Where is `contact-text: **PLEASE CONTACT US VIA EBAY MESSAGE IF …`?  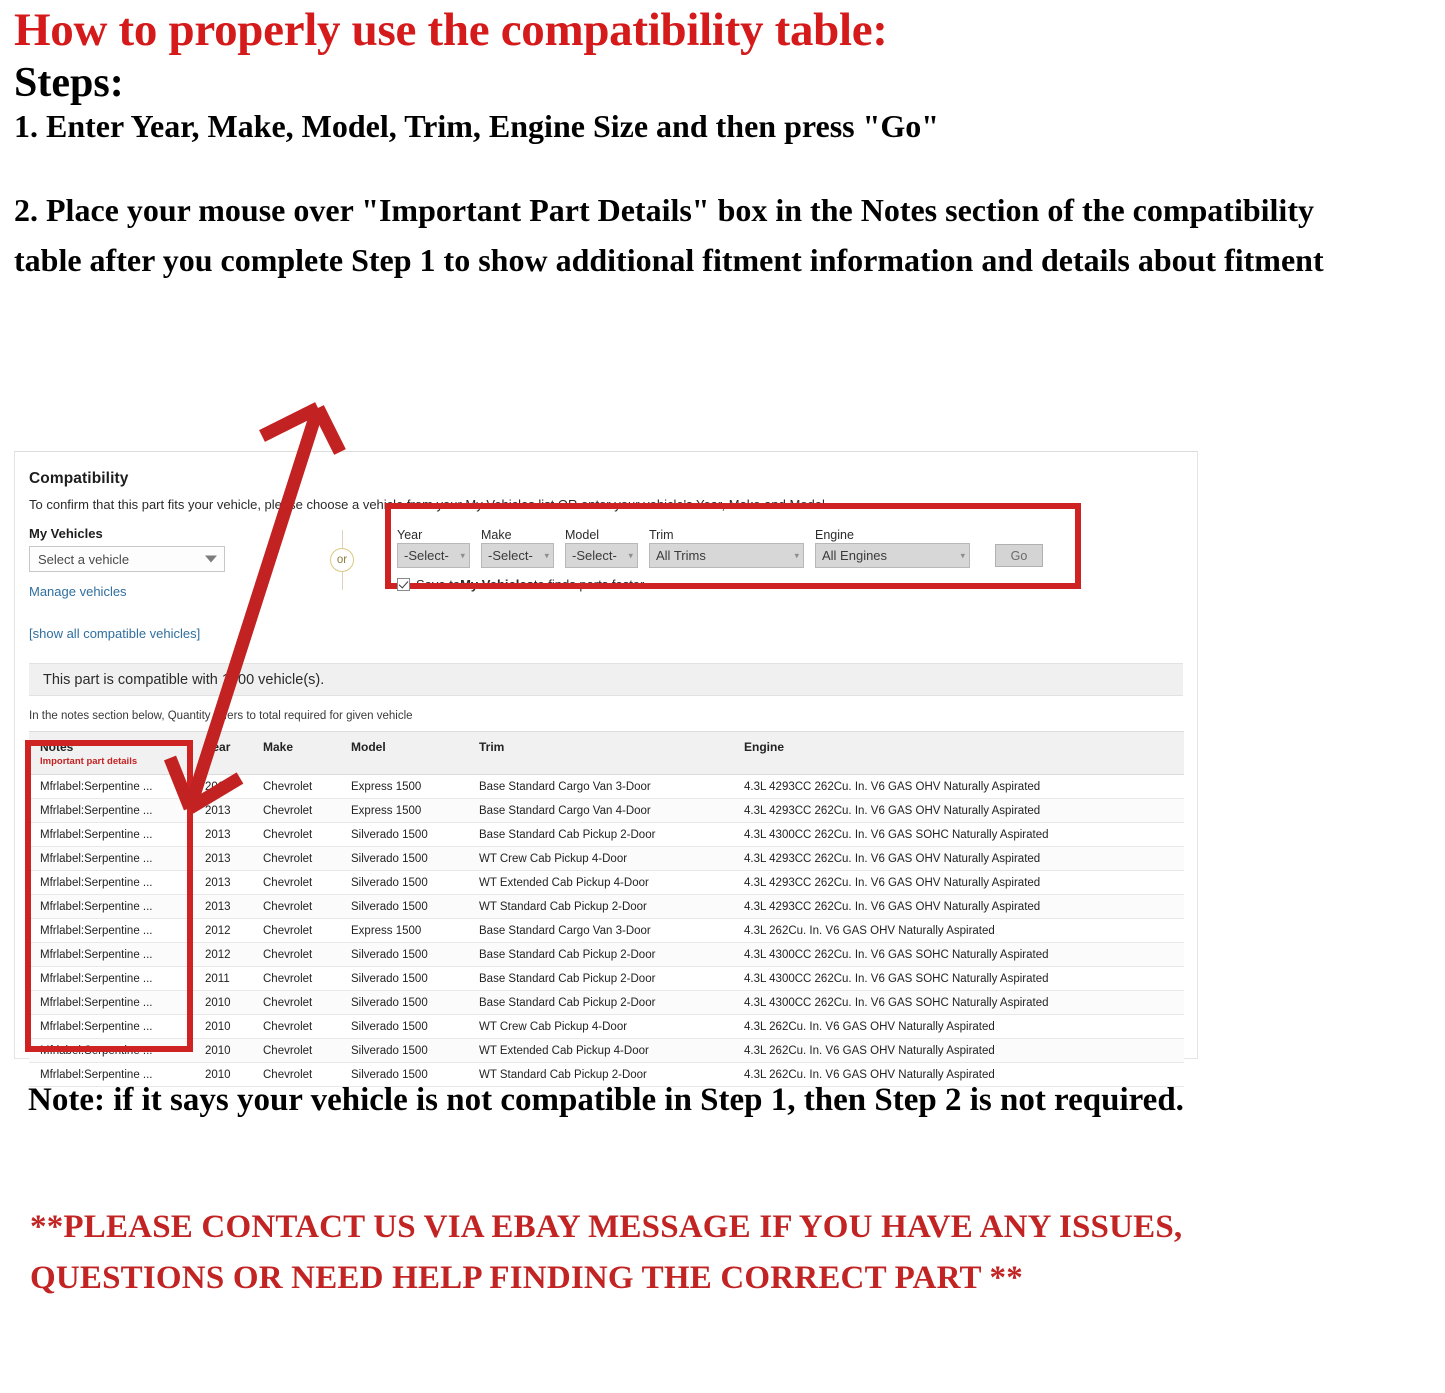
contact-text: **PLEASE CONTACT US VIA EBAY MESSAGE IF … is located at coordinates (606, 1253).